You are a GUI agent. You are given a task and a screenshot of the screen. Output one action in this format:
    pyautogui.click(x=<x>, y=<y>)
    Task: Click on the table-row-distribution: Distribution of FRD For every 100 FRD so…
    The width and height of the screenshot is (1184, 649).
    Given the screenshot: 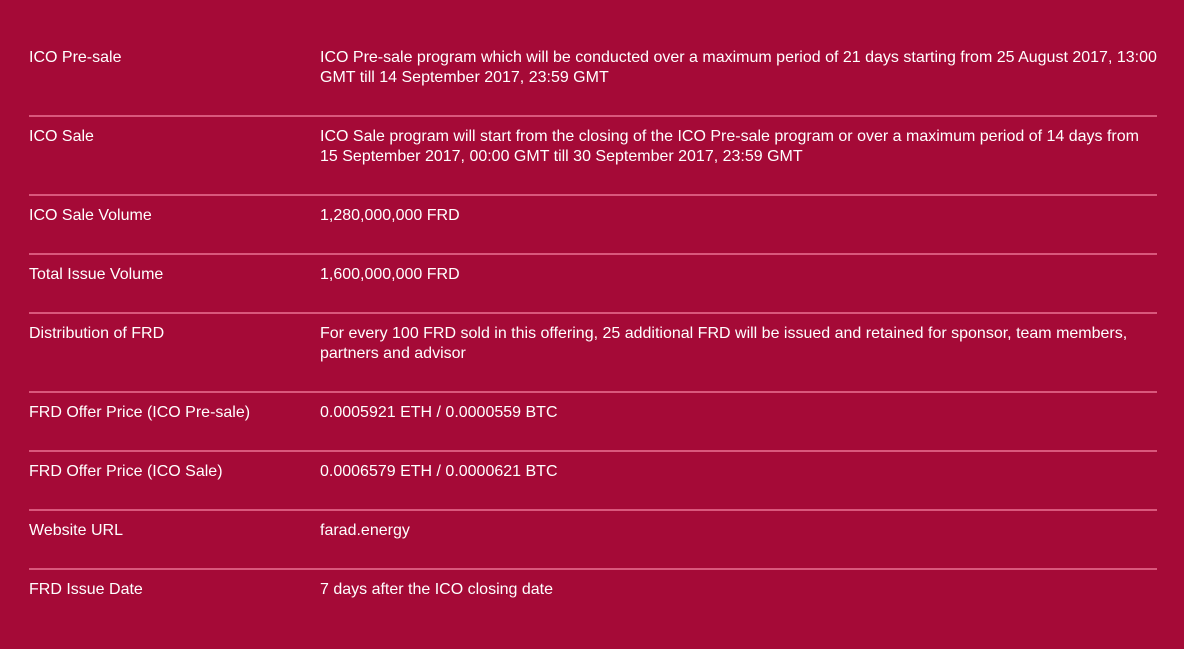 What is the action you would take?
    pyautogui.click(x=593, y=353)
    